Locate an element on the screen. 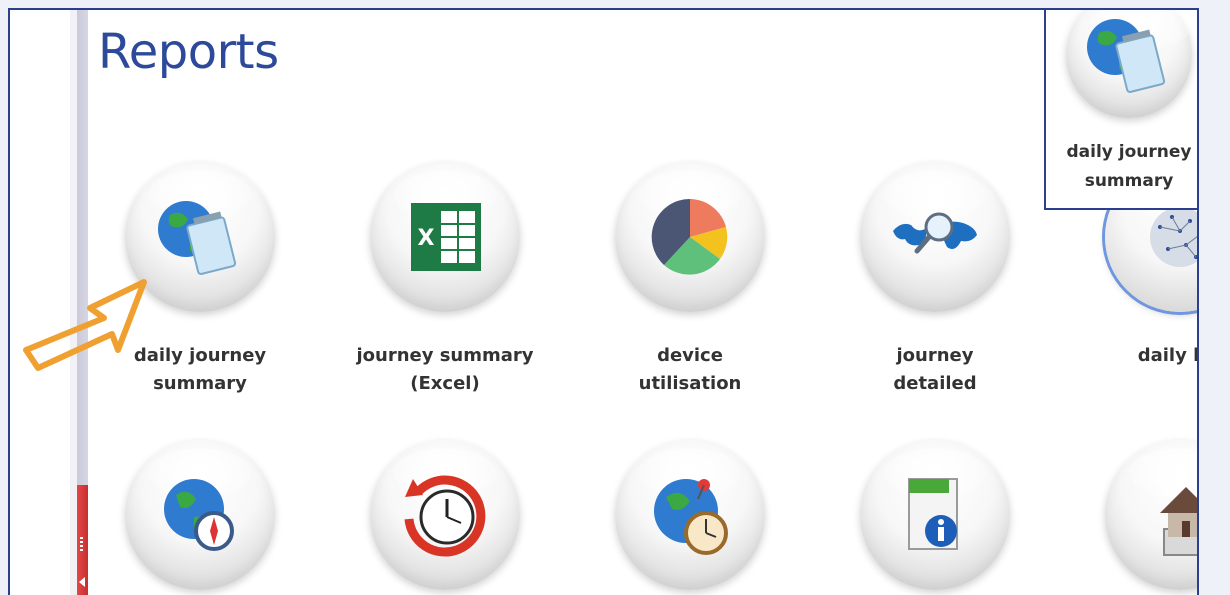 The image size is (1230, 595). globe-compass-icon is located at coordinates (200, 515).